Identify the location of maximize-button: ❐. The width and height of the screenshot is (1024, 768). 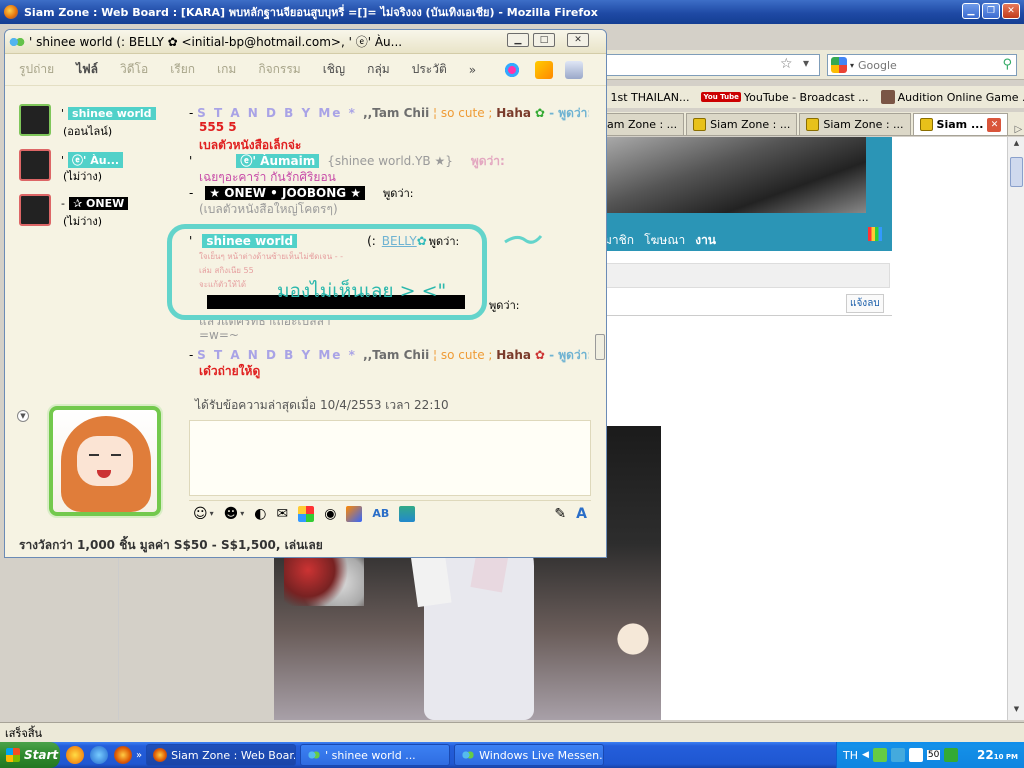
(991, 11).